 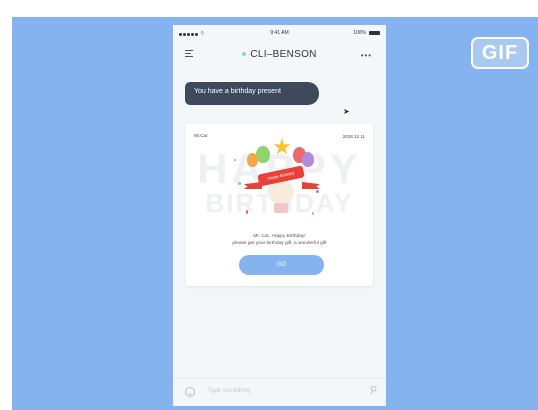 I want to click on chat-title: CLI–BENSON, so click(x=279, y=54).